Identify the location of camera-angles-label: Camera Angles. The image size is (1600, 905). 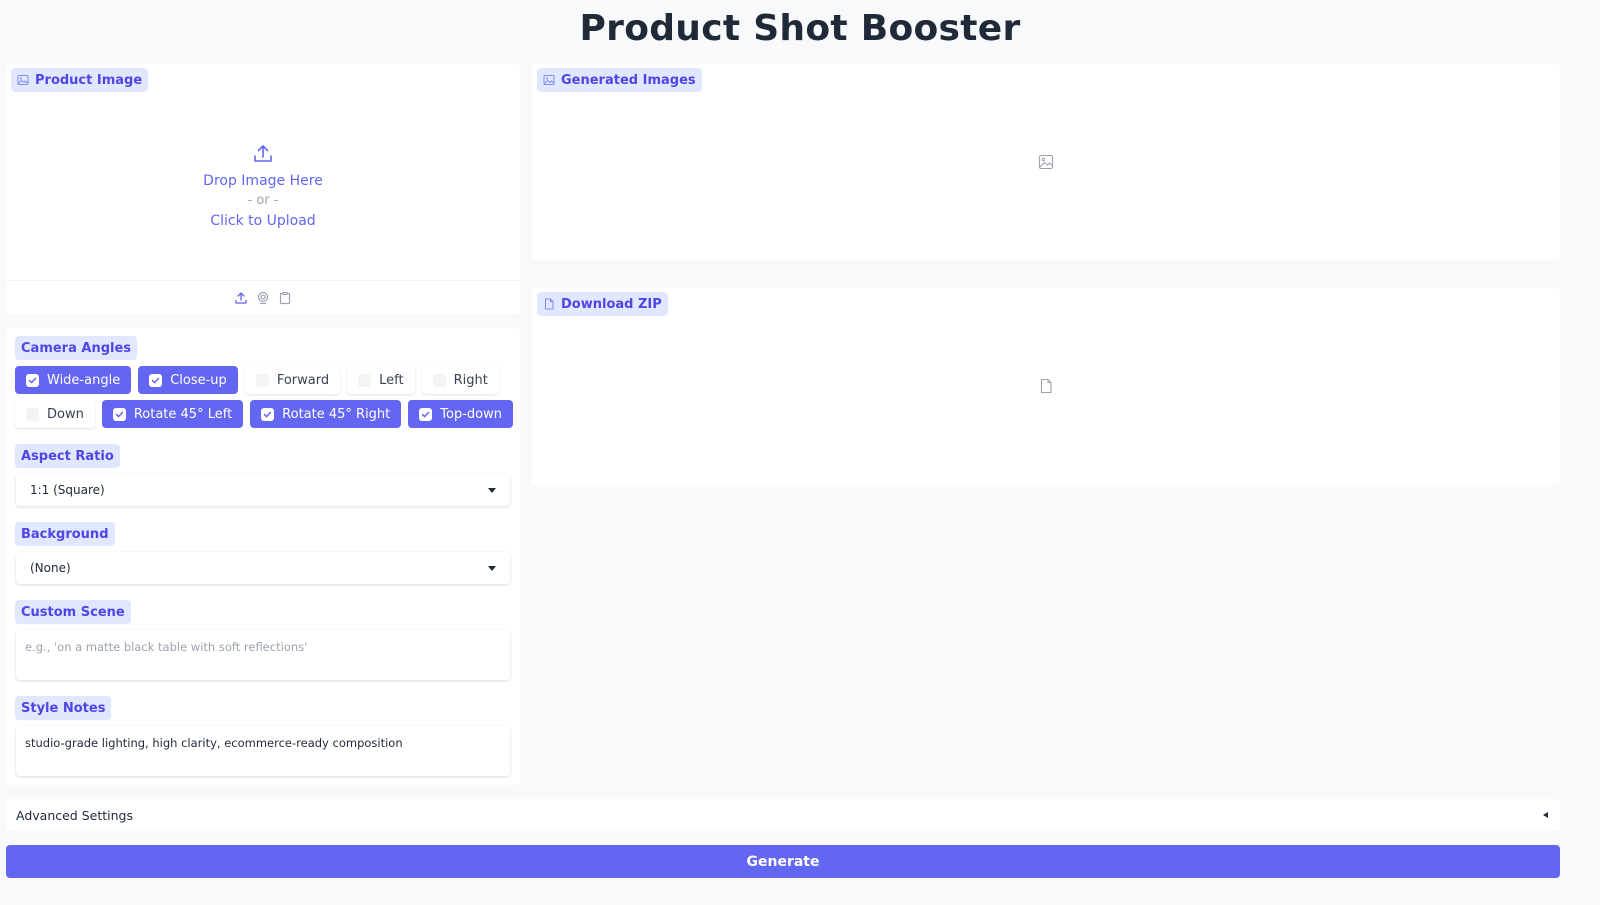
(76, 348).